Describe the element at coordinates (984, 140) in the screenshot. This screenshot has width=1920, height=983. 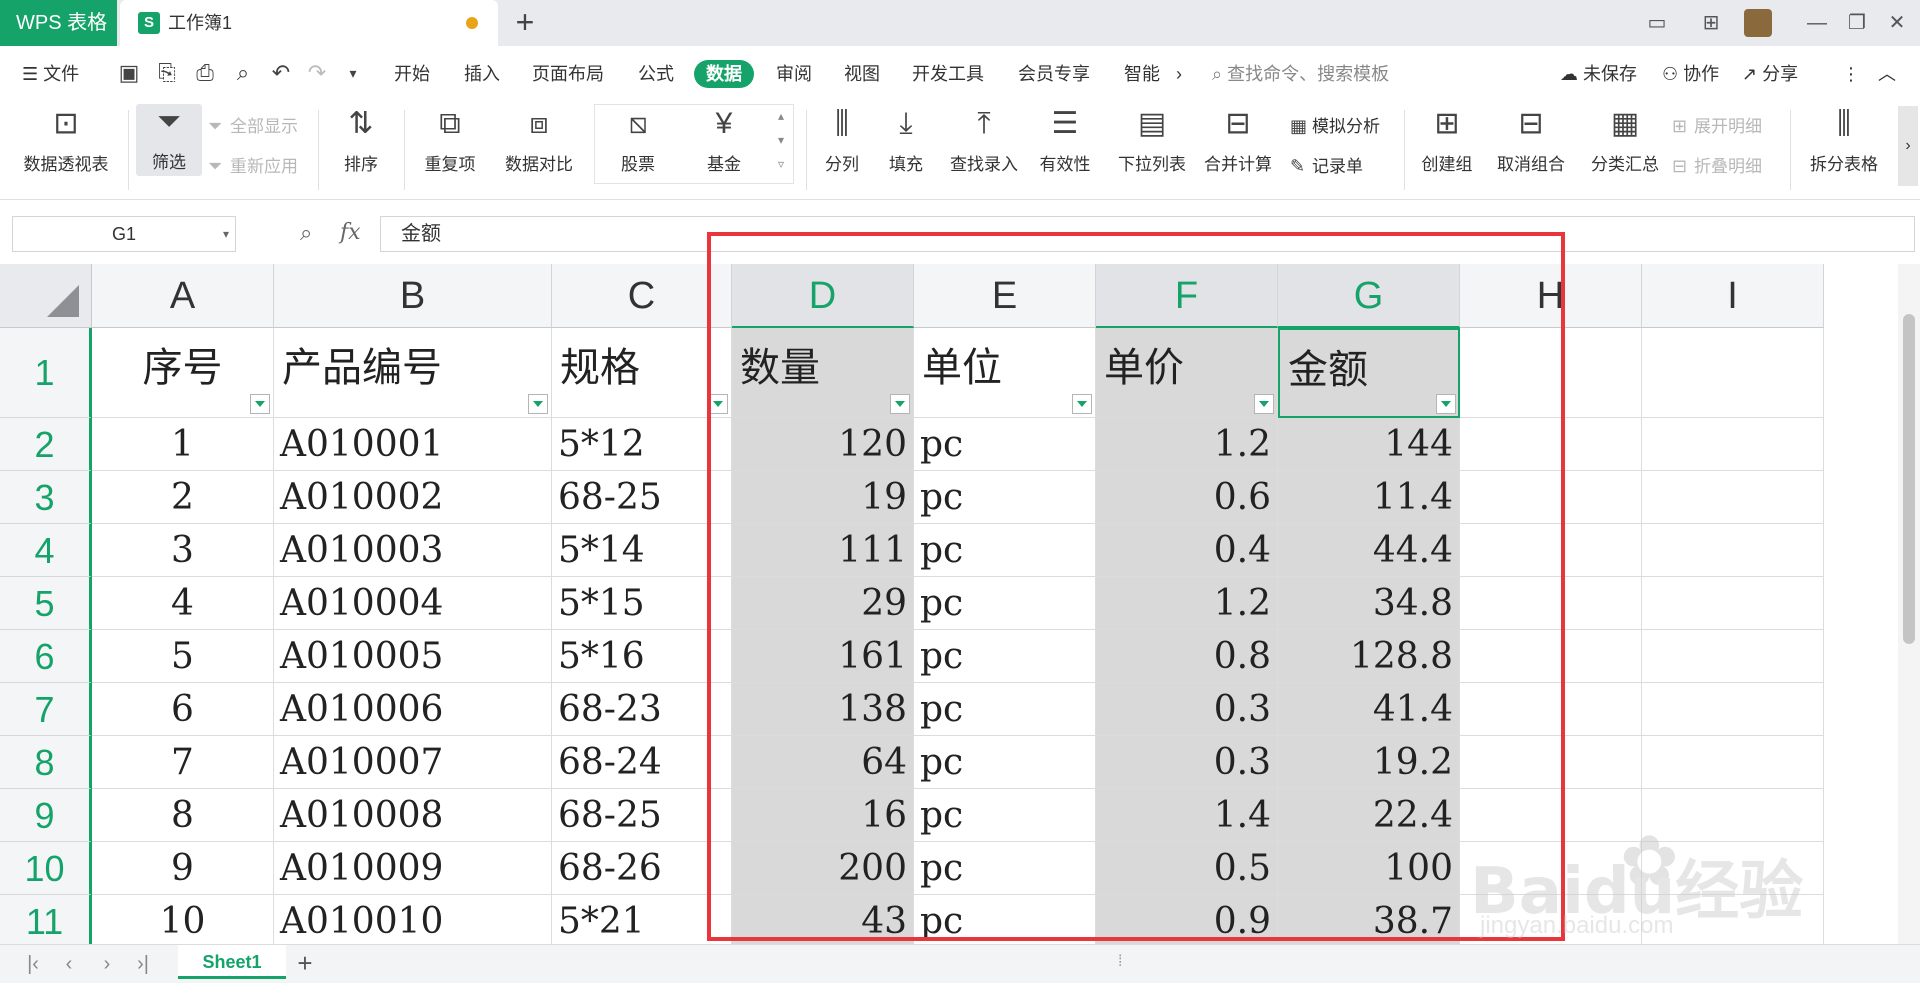
I see `lookup-entry-button: ⤒ 查找录入` at that location.